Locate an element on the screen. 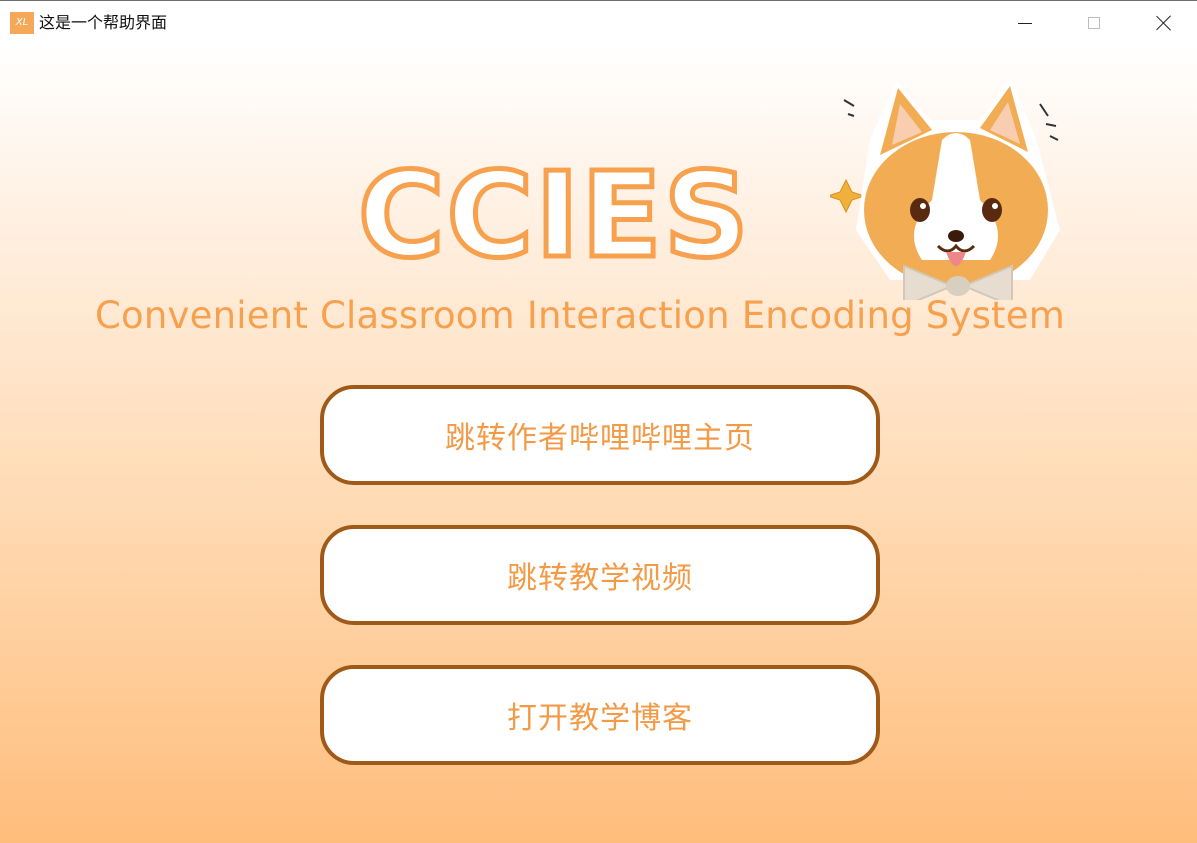 The width and height of the screenshot is (1197, 843). open-tutorial-blog-button: 打开教学博客 is located at coordinates (600, 715).